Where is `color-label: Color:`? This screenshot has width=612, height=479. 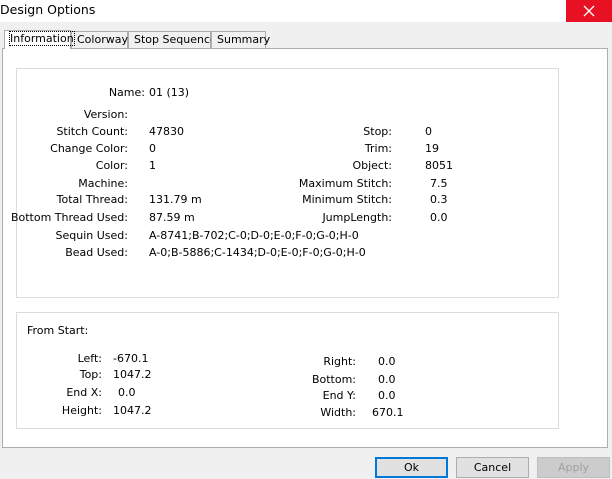 color-label: Color: is located at coordinates (111, 165).